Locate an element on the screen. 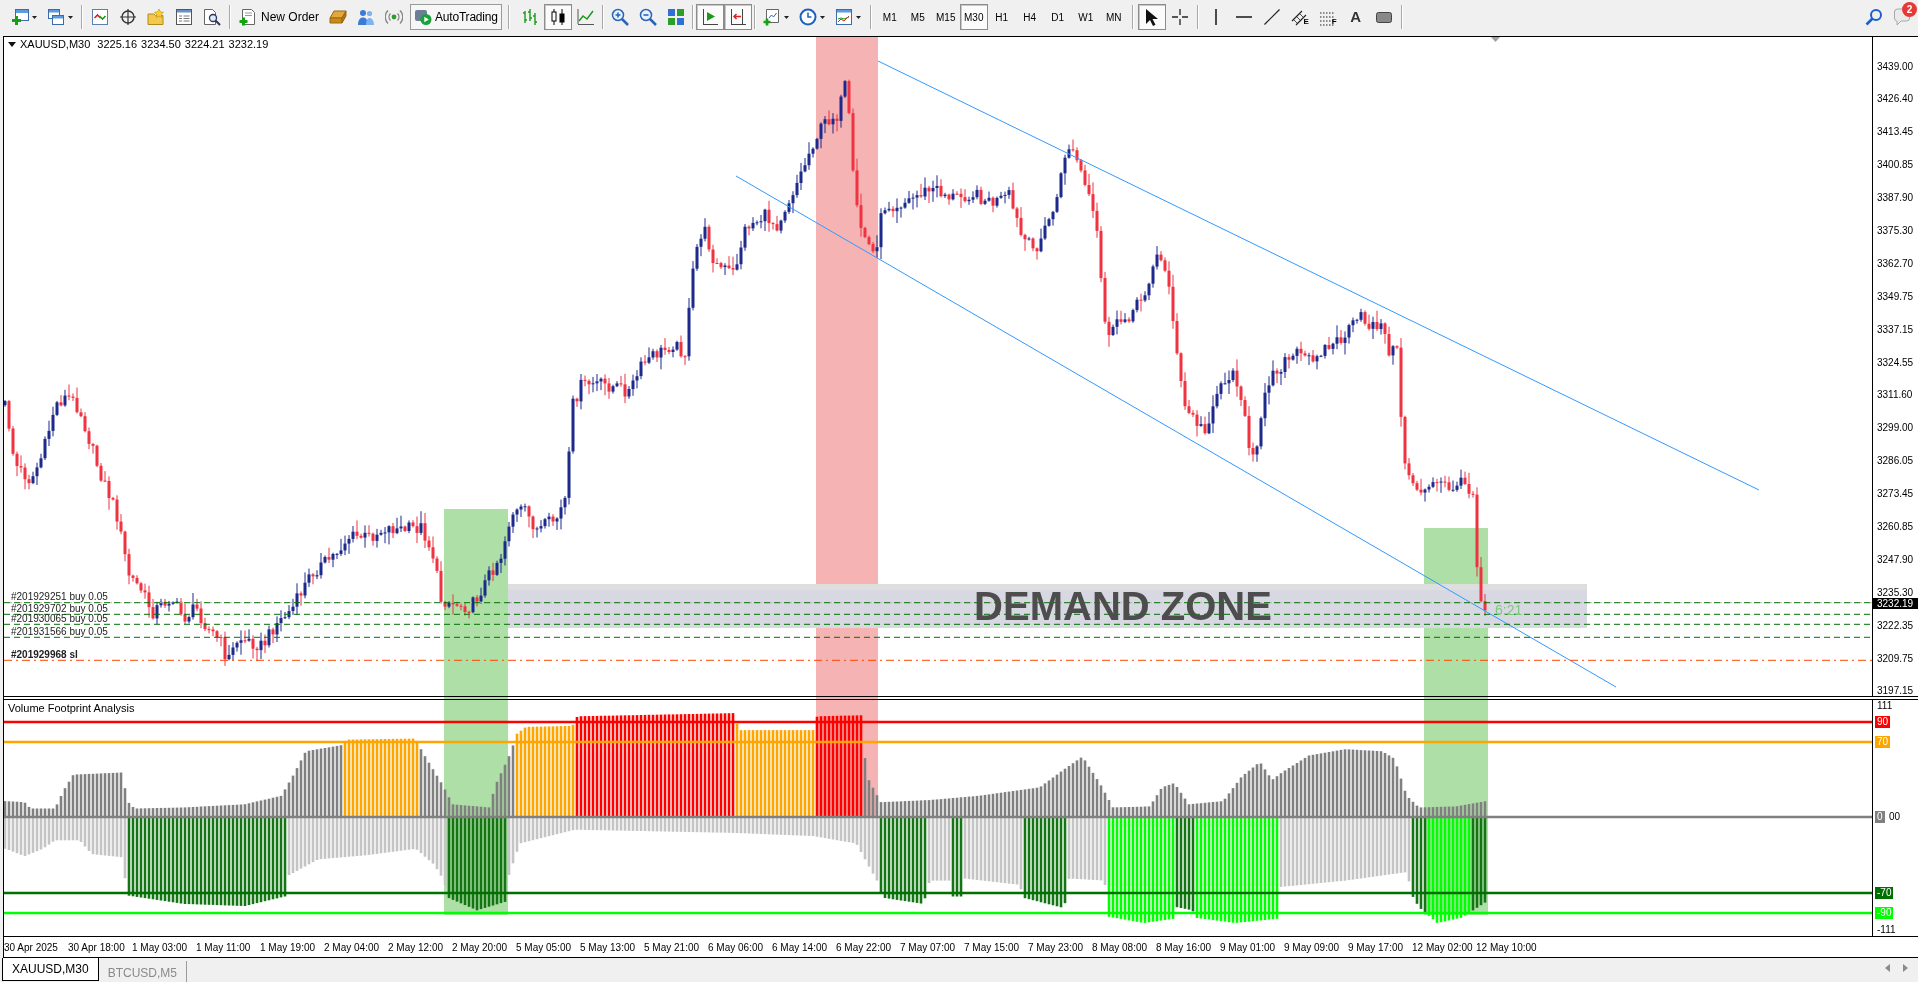  cursor-icon is located at coordinates (1152, 17).